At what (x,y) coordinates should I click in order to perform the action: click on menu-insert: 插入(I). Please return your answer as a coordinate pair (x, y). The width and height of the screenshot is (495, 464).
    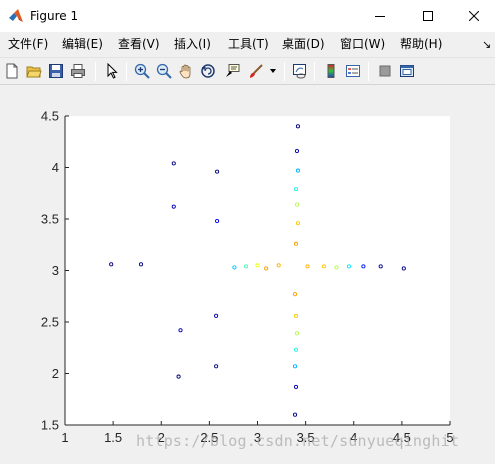
    Looking at the image, I should click on (192, 44).